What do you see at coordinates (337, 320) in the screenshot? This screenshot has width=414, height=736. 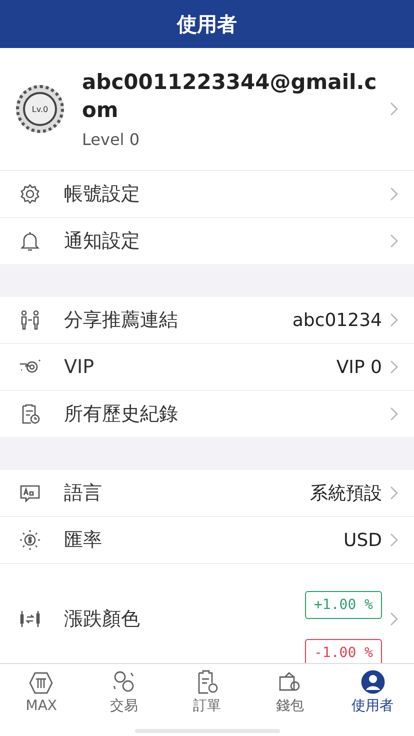 I see `setting-value: abc01234` at bounding box center [337, 320].